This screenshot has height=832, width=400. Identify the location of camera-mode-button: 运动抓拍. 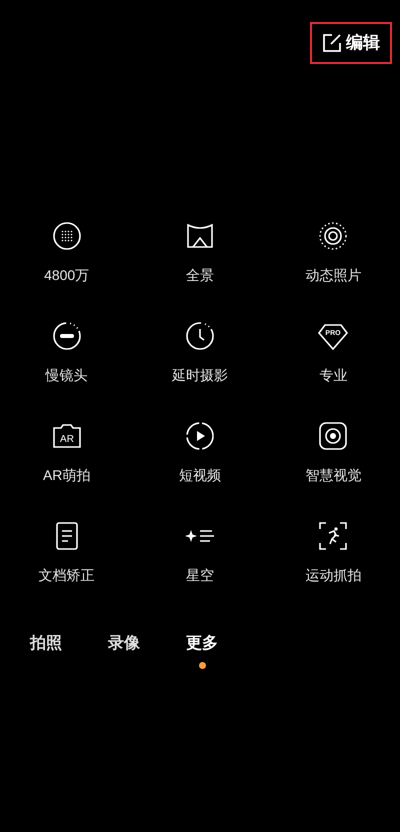
(333, 553).